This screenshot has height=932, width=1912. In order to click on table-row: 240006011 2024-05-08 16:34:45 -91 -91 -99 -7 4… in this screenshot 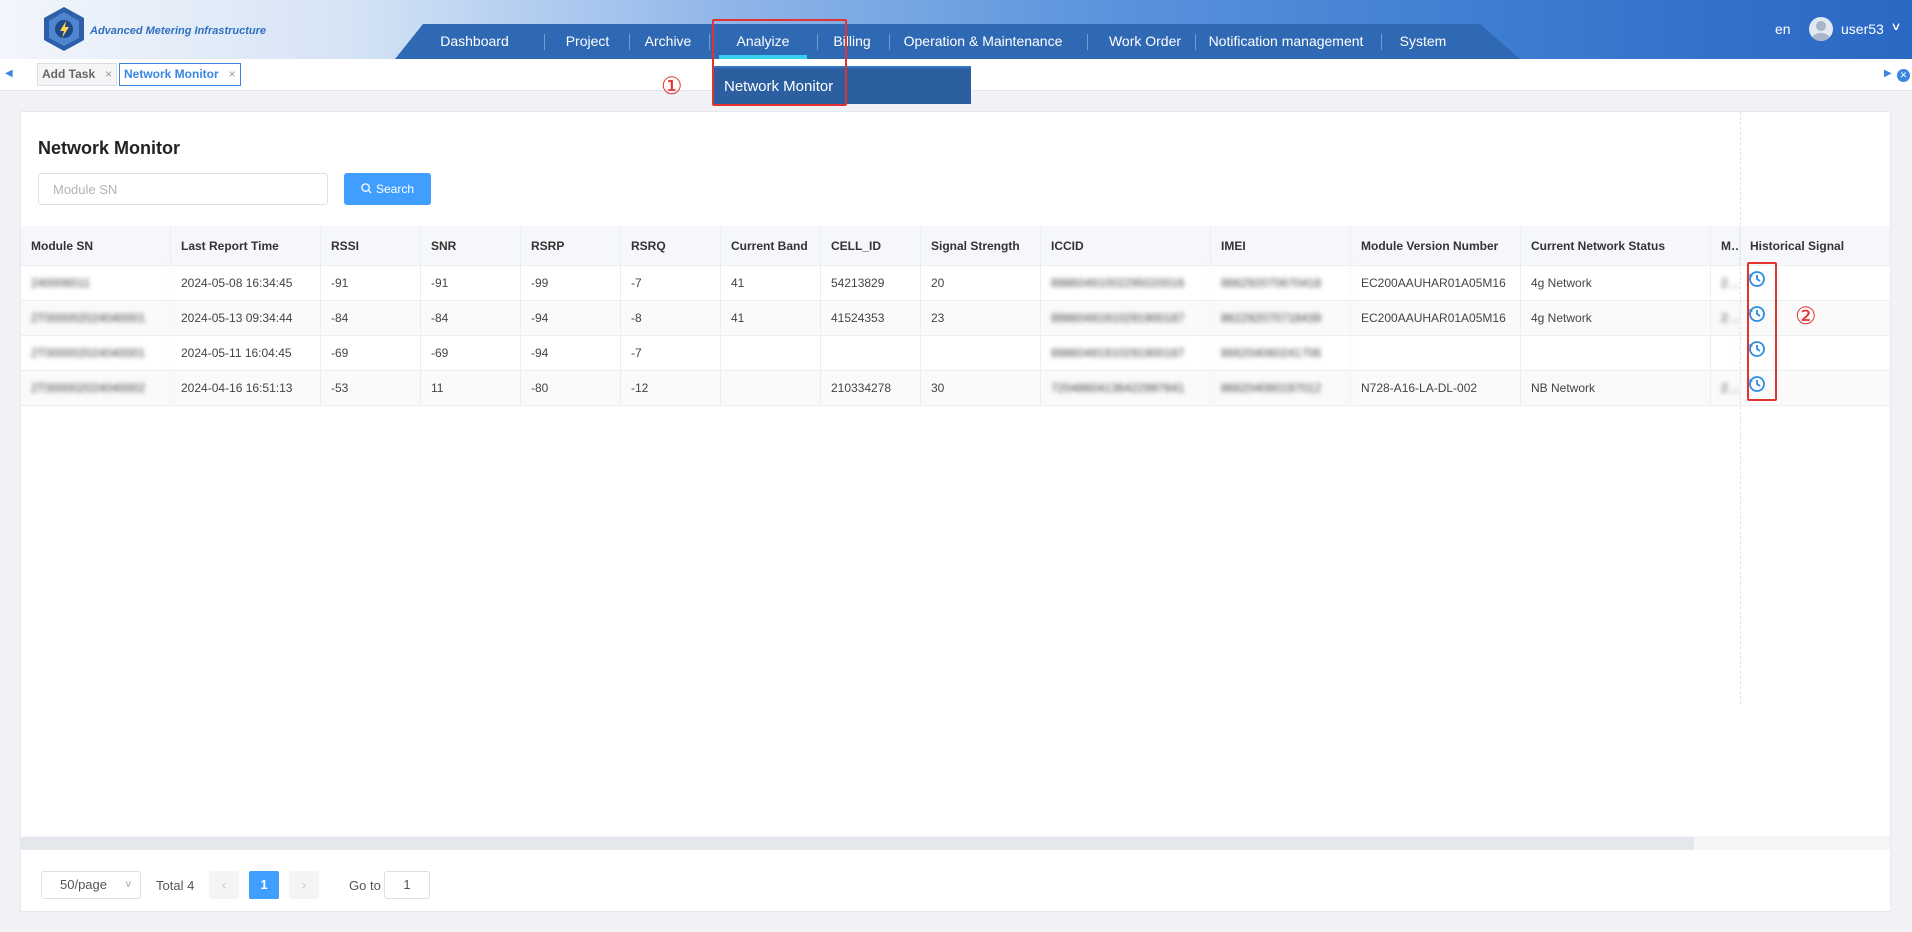, I will do `click(955, 283)`.